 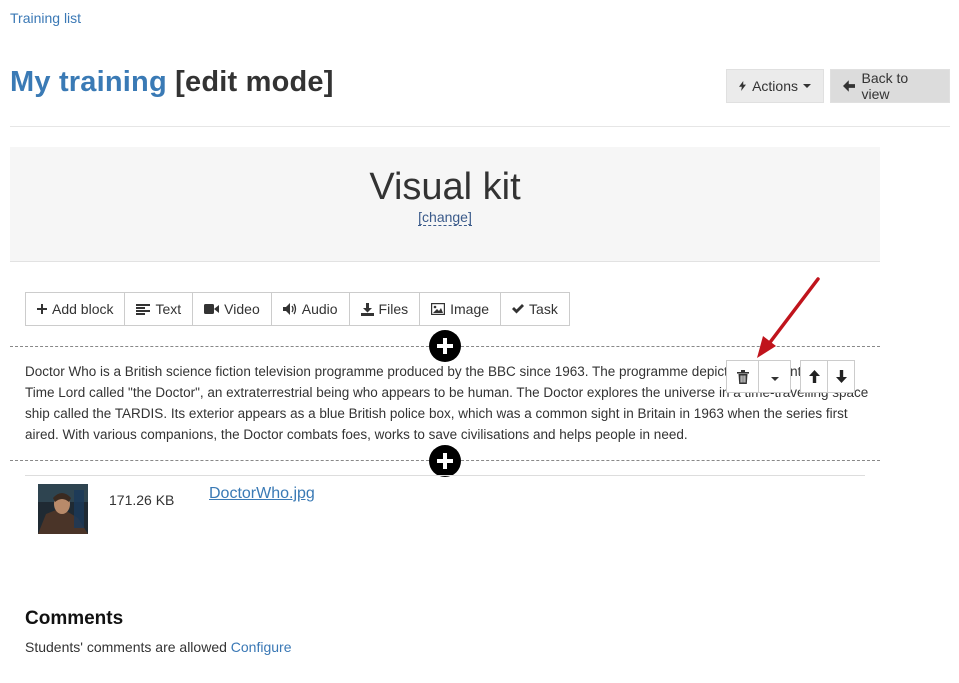 I want to click on align-left-icon, so click(x=143, y=309).